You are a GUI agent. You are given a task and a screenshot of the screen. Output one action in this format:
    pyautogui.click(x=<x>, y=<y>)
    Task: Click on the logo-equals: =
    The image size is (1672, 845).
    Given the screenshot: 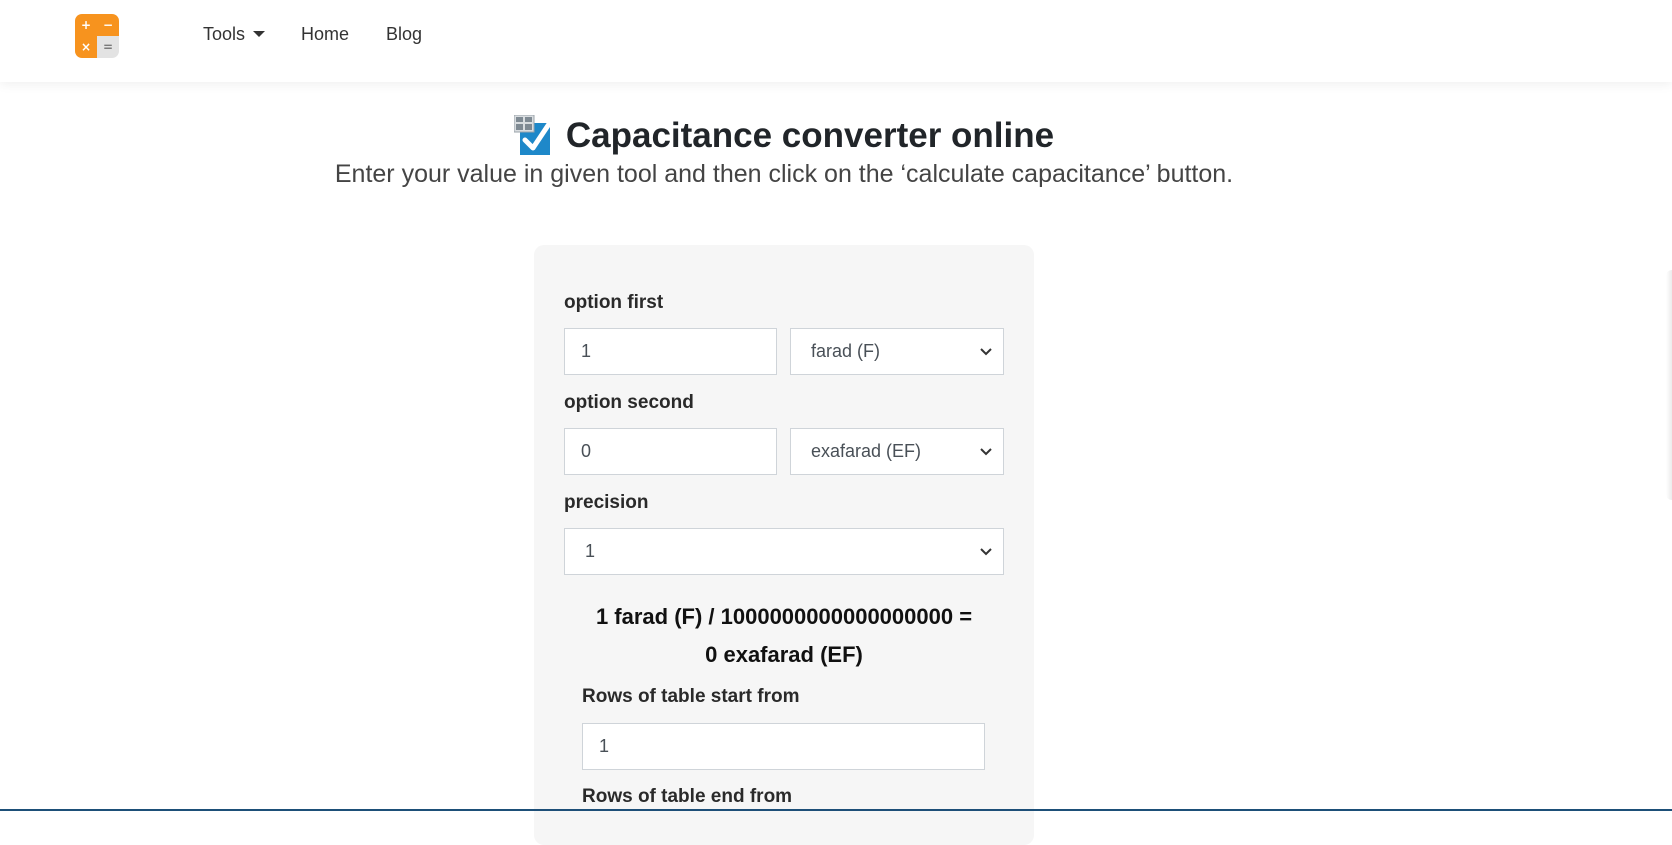 What is the action you would take?
    pyautogui.click(x=108, y=47)
    